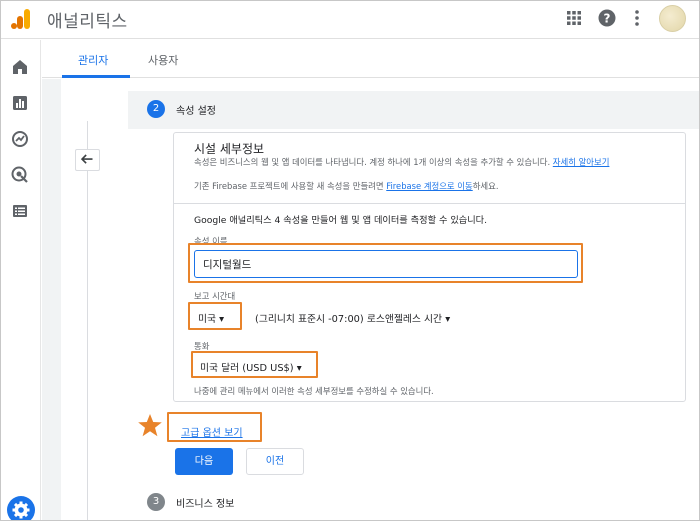 The height and width of the screenshot is (521, 700). I want to click on more-vert-icon, so click(637, 18).